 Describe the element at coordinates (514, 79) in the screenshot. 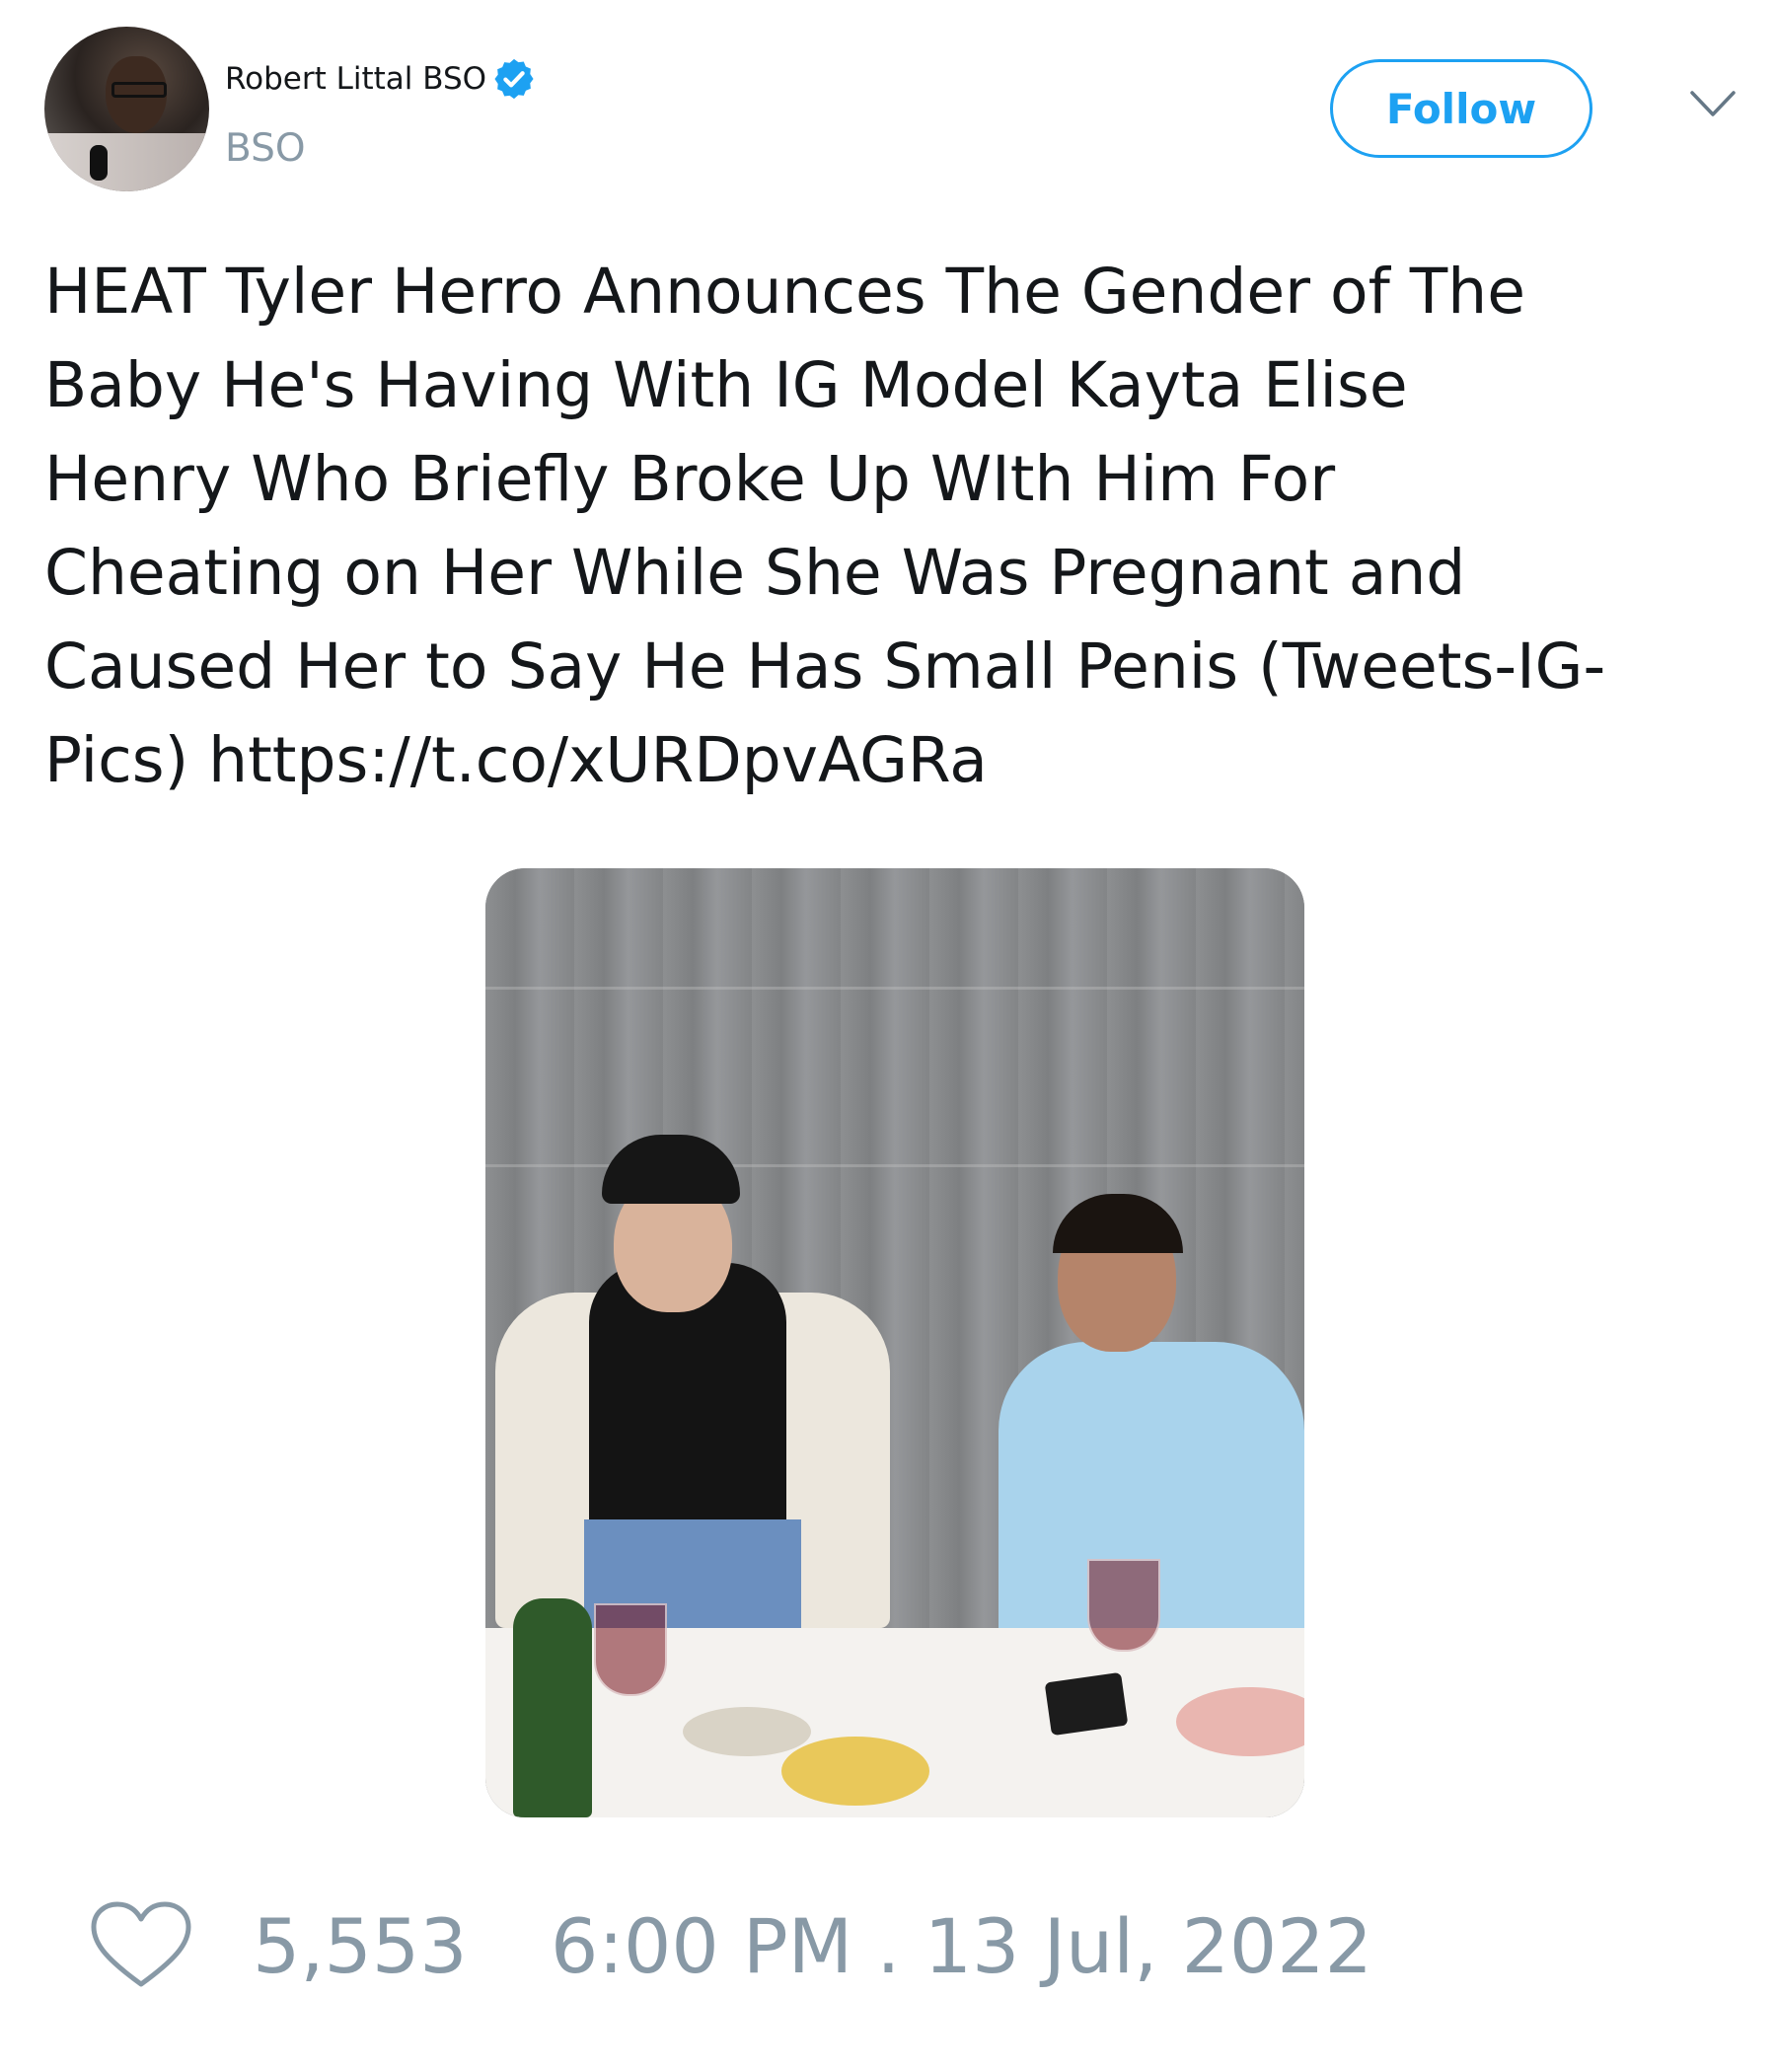

I see `verified-badge-icon` at that location.